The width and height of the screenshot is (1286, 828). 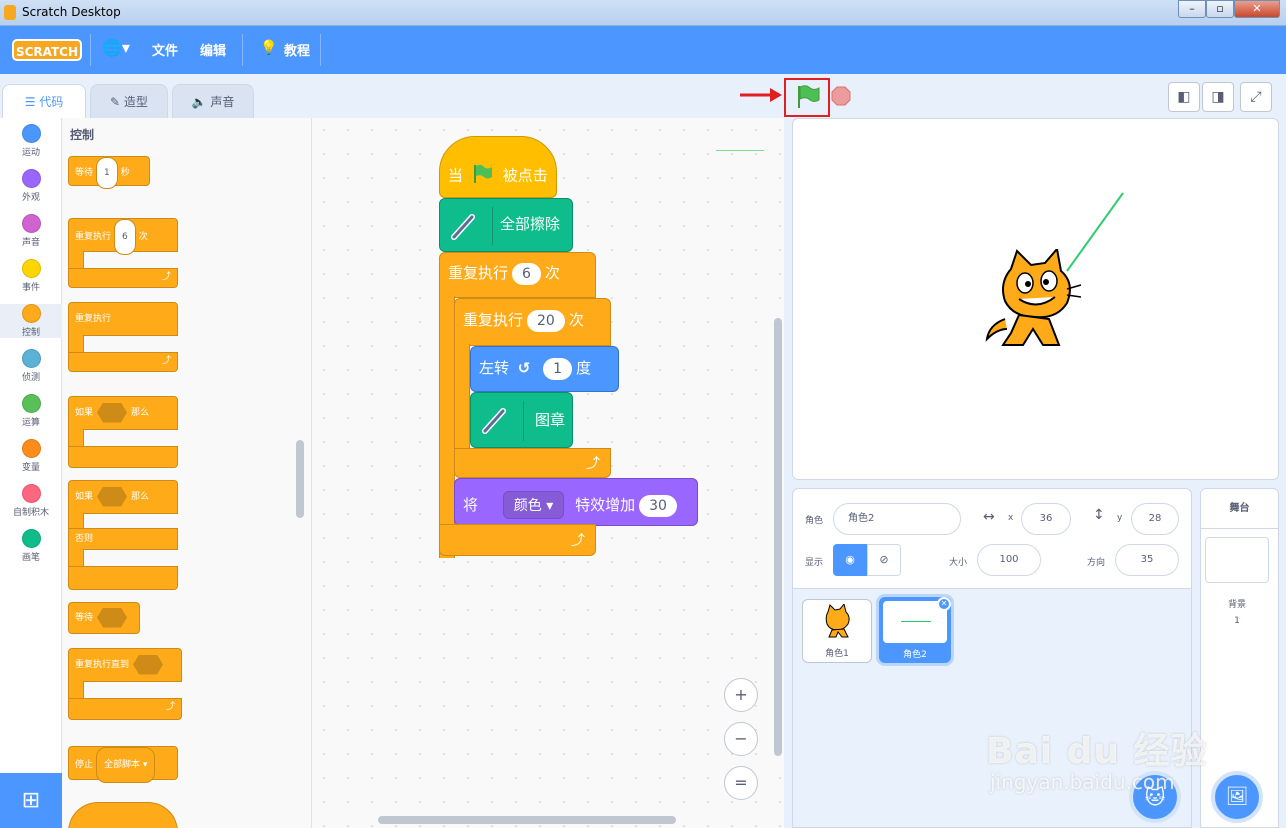 I want to click on block-forever: 重复执行, so click(x=123, y=319).